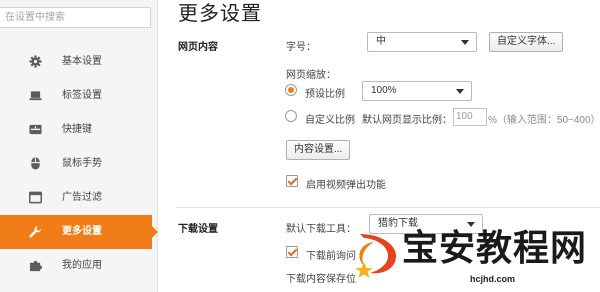  What do you see at coordinates (325, 94) in the screenshot?
I see `preset-zoom-label: 预设比例` at bounding box center [325, 94].